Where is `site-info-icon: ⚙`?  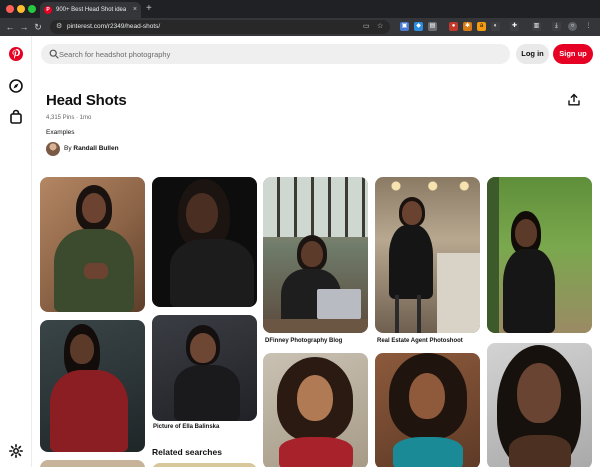 site-info-icon: ⚙ is located at coordinates (59, 27).